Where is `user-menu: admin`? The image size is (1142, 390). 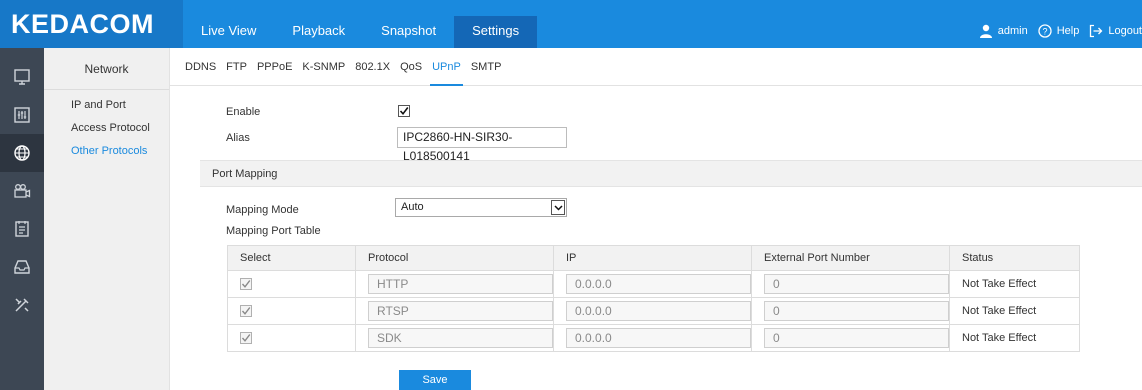 user-menu: admin is located at coordinates (1003, 31).